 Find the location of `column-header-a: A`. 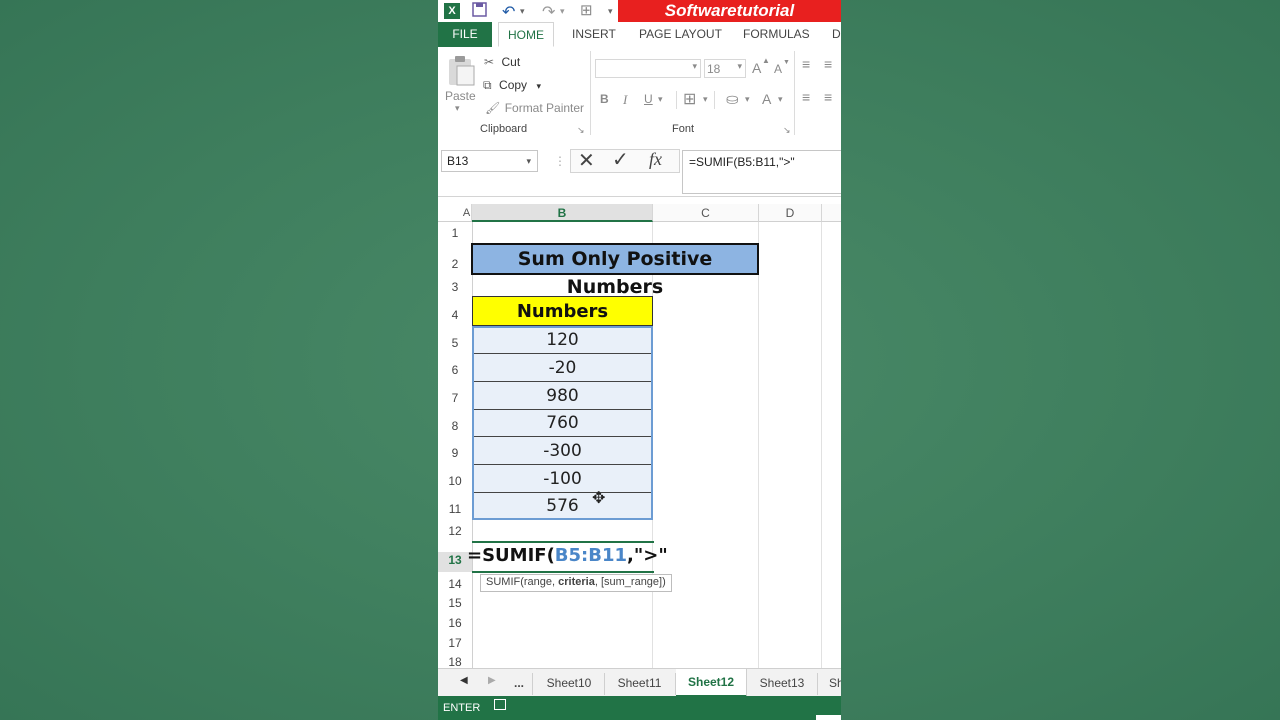

column-header-a: A is located at coordinates (466, 213).